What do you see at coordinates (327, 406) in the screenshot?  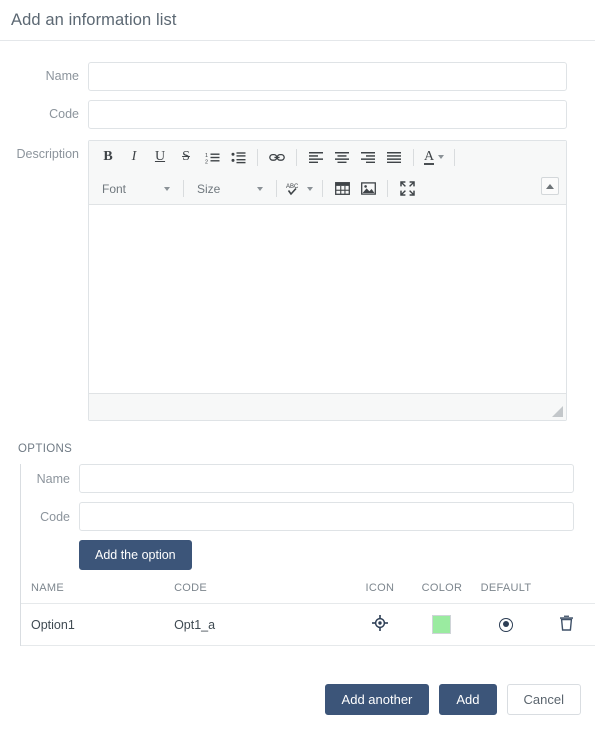 I see `editor-footer` at bounding box center [327, 406].